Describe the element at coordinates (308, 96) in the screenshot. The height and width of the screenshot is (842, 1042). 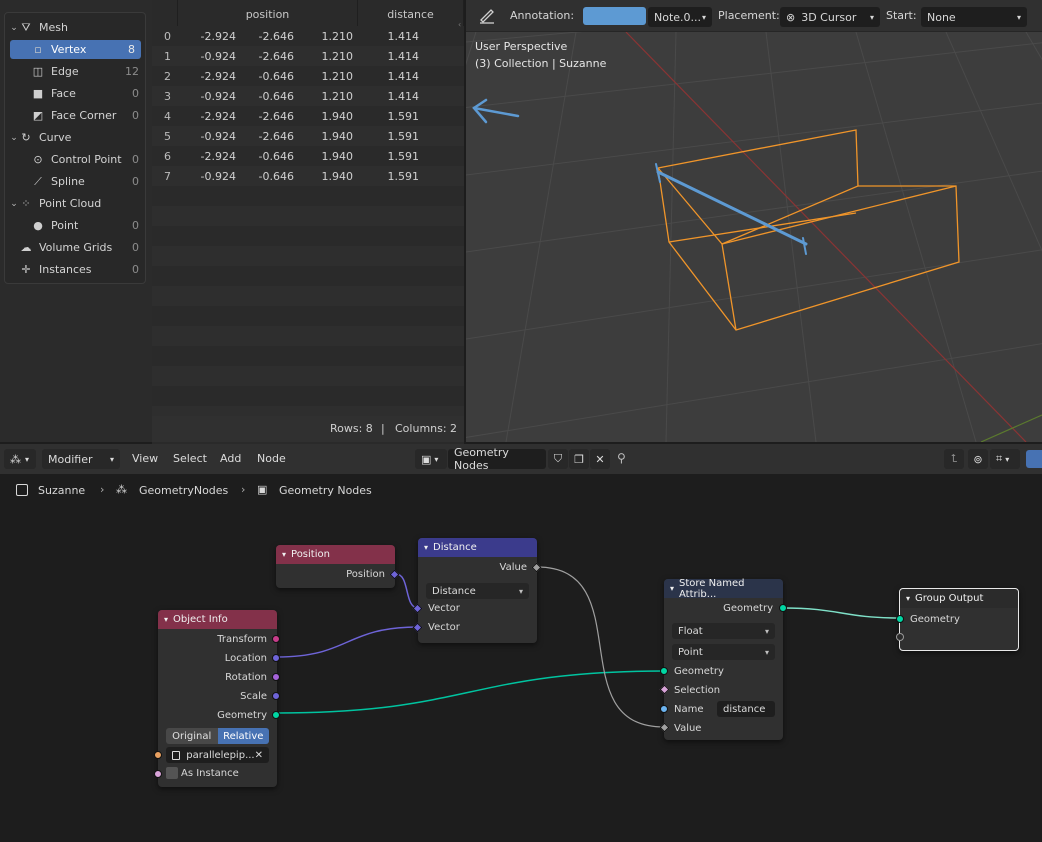
I see `table-row: 3 -0.924 -0.646 1.210 1.414` at that location.